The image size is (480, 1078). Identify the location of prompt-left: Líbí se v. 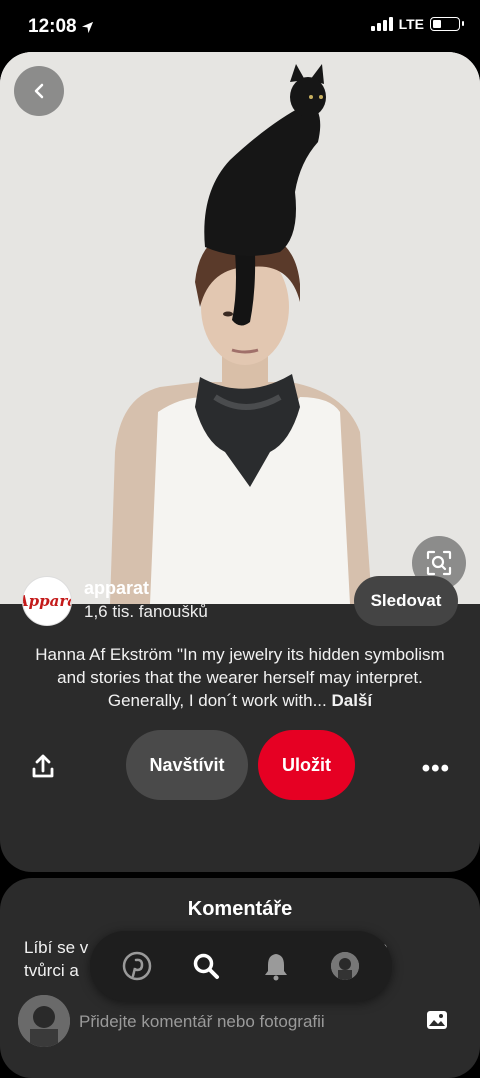
(56, 947).